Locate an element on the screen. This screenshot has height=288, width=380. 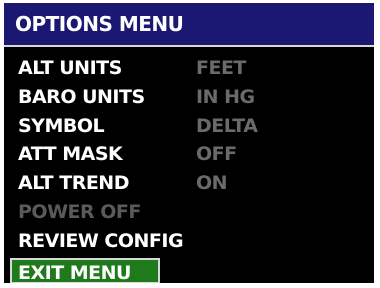
menu-item-review-config: REVIEW CONFIG is located at coordinates (189, 242).